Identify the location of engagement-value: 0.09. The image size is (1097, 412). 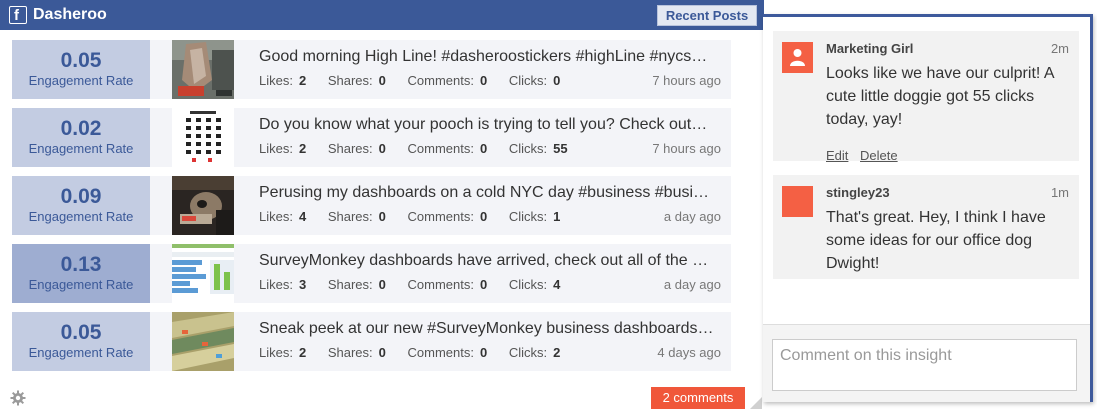
(81, 196).